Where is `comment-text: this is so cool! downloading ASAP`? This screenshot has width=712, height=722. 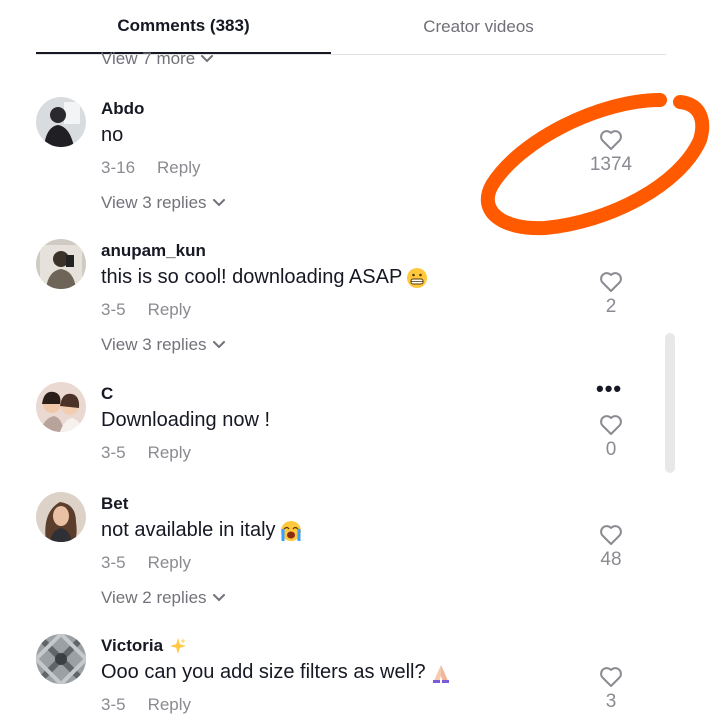 comment-text: this is so cool! downloading ASAP is located at coordinates (264, 277).